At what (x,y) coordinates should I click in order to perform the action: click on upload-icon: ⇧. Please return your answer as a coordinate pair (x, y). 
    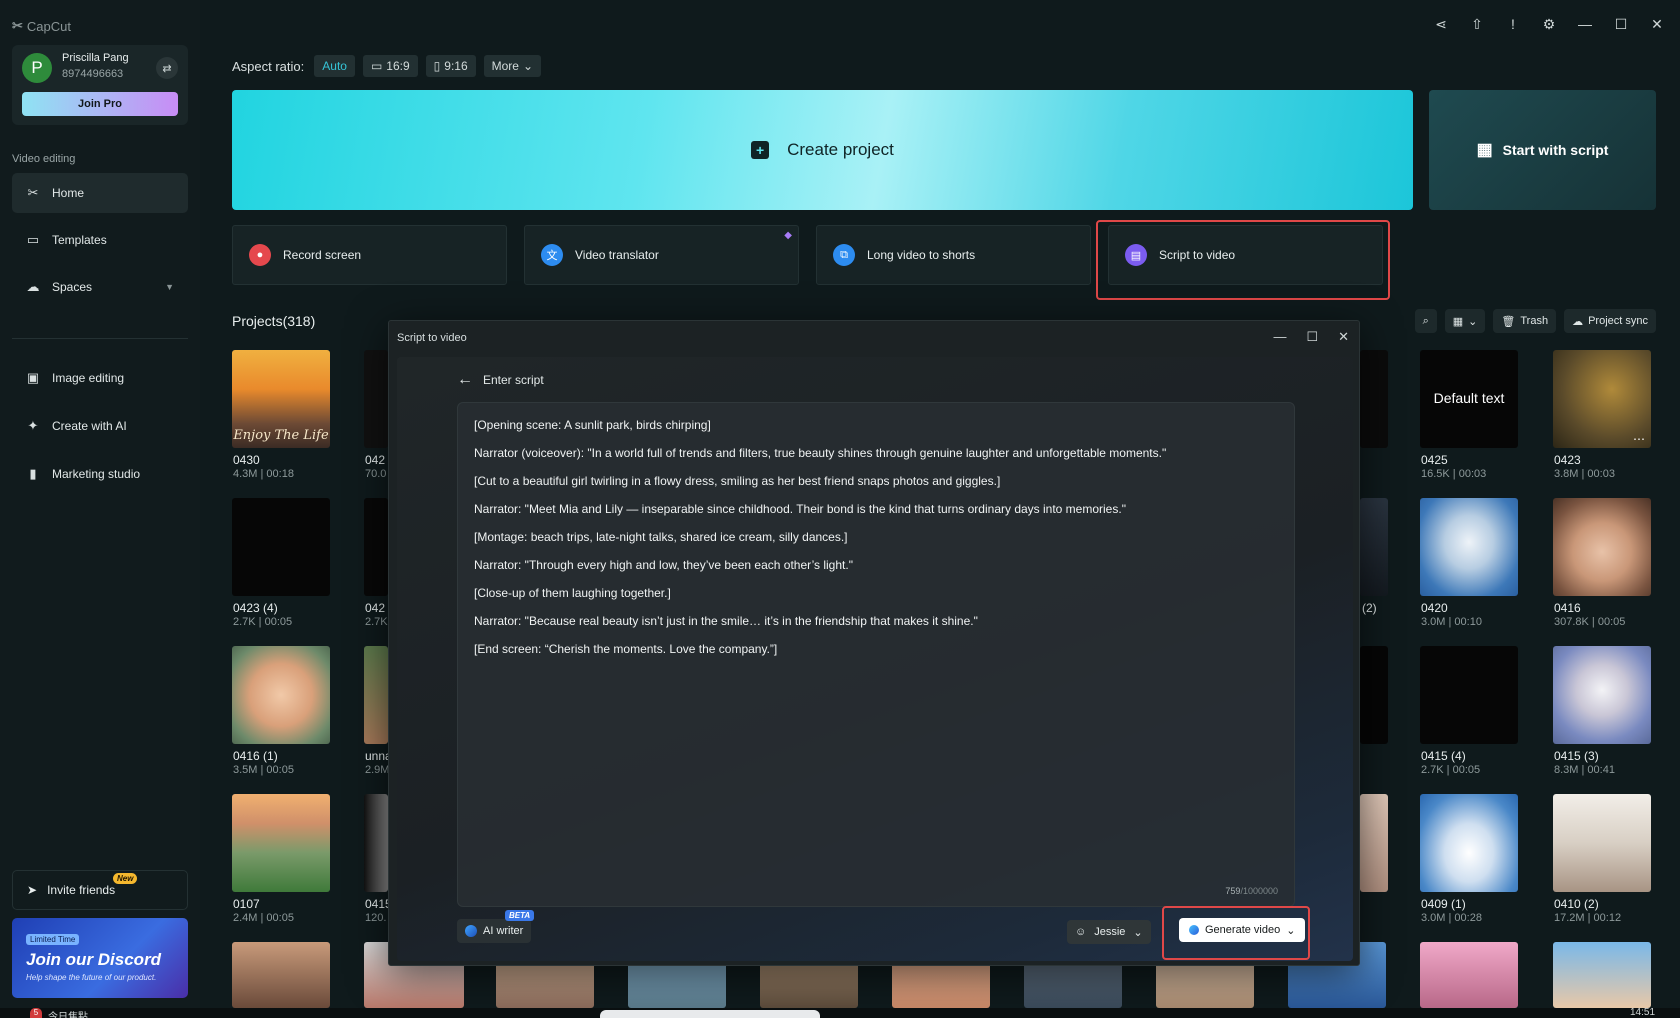
    Looking at the image, I should click on (1477, 24).